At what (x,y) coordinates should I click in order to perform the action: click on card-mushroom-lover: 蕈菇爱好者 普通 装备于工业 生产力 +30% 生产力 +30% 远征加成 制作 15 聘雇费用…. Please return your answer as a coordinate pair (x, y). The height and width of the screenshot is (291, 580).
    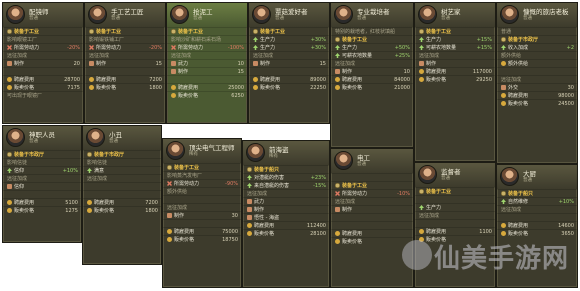
    Looking at the image, I should click on (289, 63).